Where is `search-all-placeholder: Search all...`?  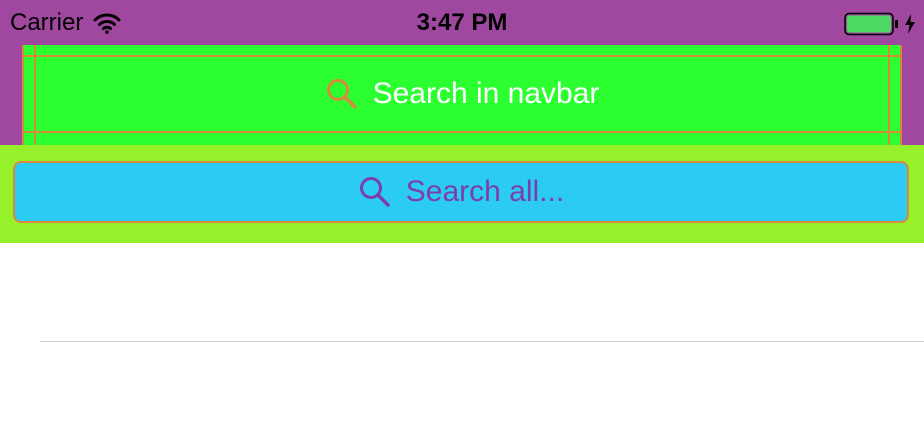
search-all-placeholder: Search all... is located at coordinates (485, 191).